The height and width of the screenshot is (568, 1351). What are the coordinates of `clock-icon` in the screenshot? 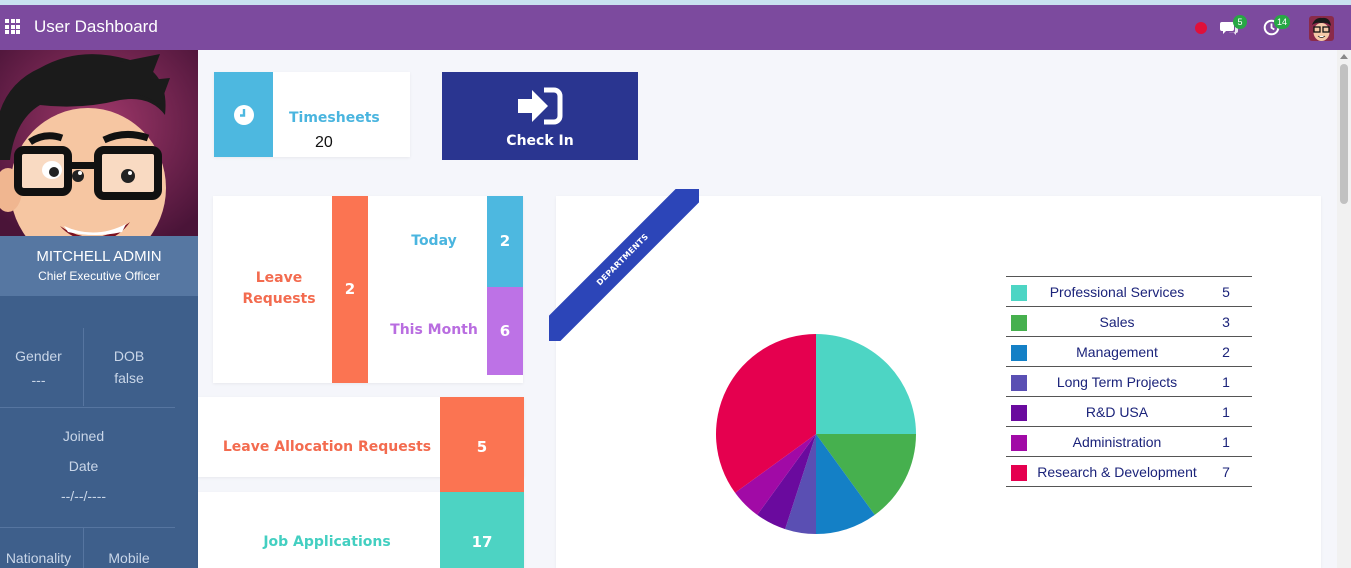 It's located at (244, 115).